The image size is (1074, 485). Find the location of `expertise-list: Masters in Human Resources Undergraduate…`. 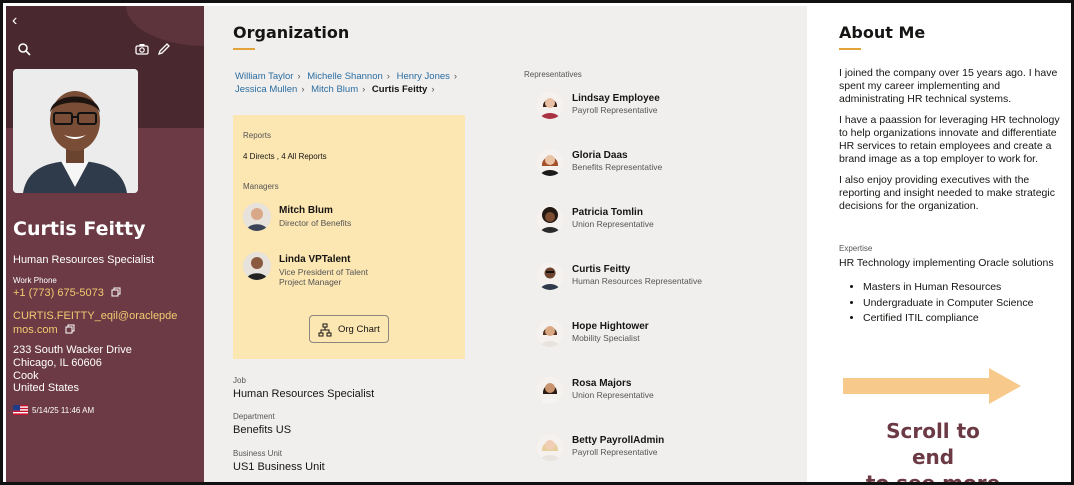

expertise-list: Masters in Human Resources Undergraduate… is located at coordinates (948, 303).